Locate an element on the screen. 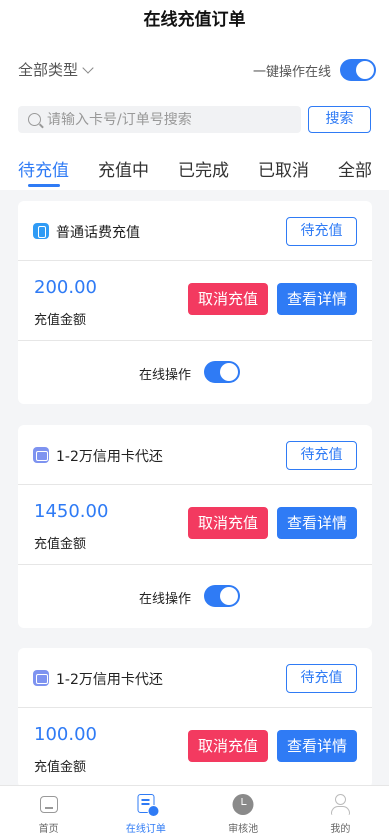 The height and width of the screenshot is (837, 389). nav-item-review: 审核池 is located at coordinates (243, 811).